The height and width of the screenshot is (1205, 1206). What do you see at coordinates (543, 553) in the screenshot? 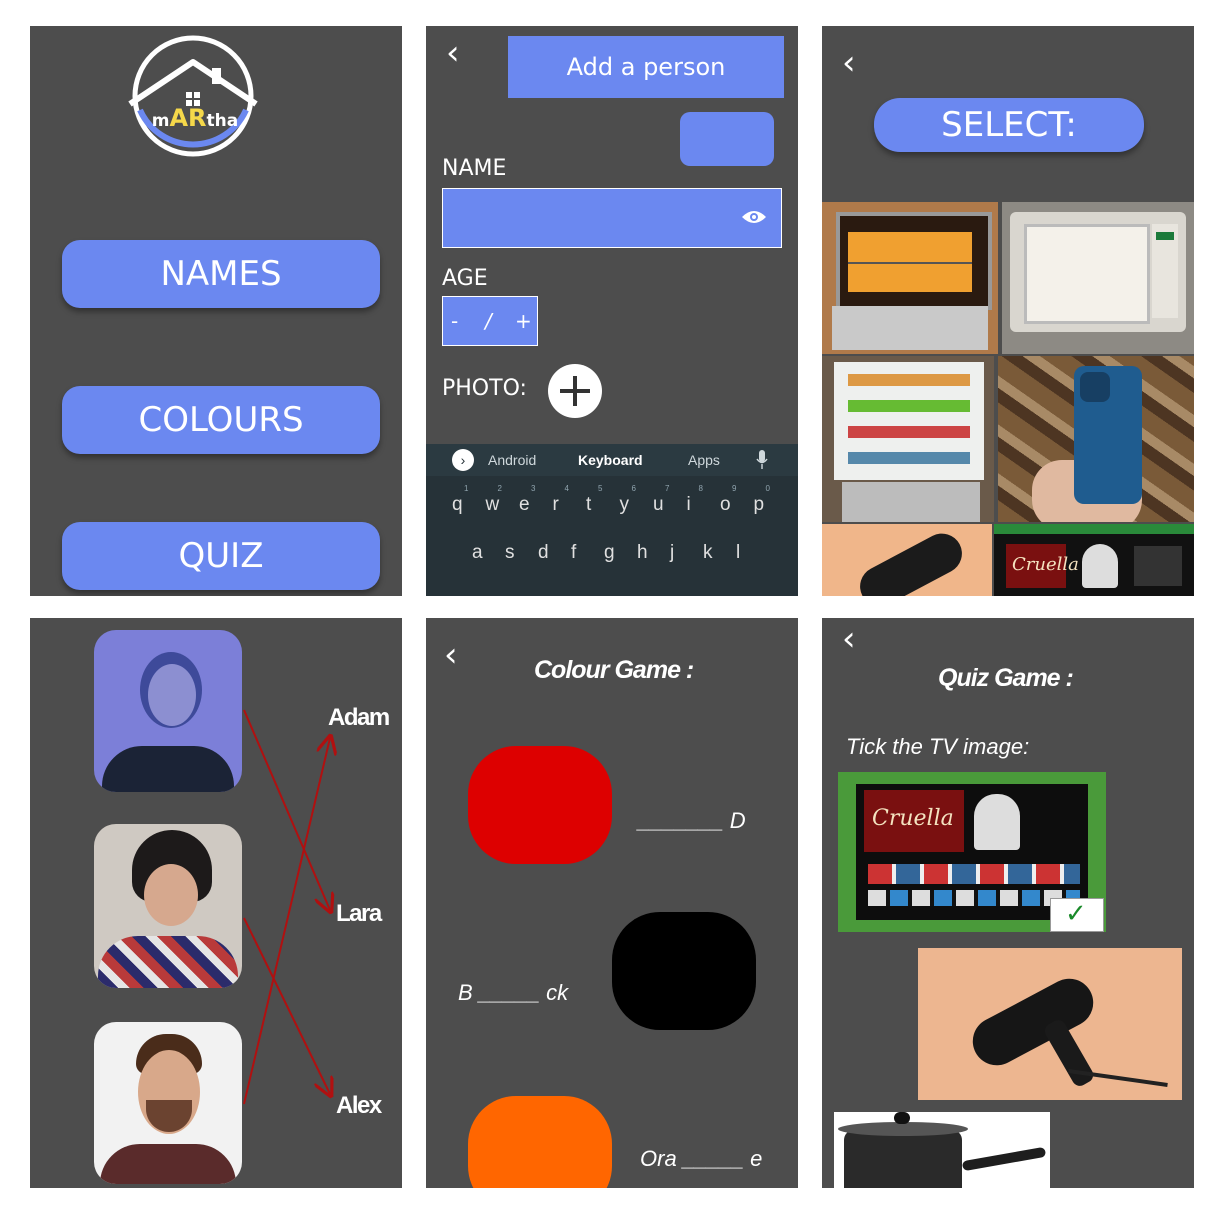
I see `key-d: d` at bounding box center [543, 553].